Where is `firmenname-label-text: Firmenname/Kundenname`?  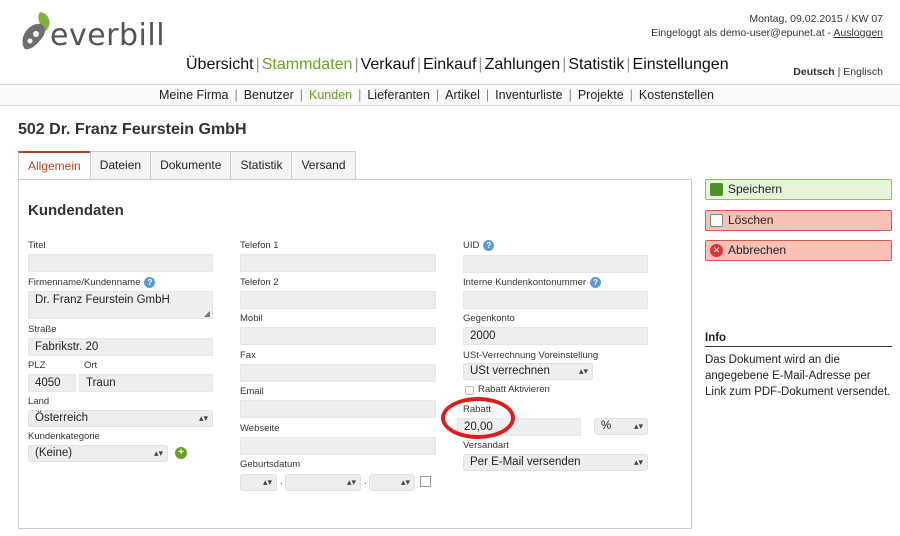
firmenname-label-text: Firmenname/Kundenname is located at coordinates (84, 283).